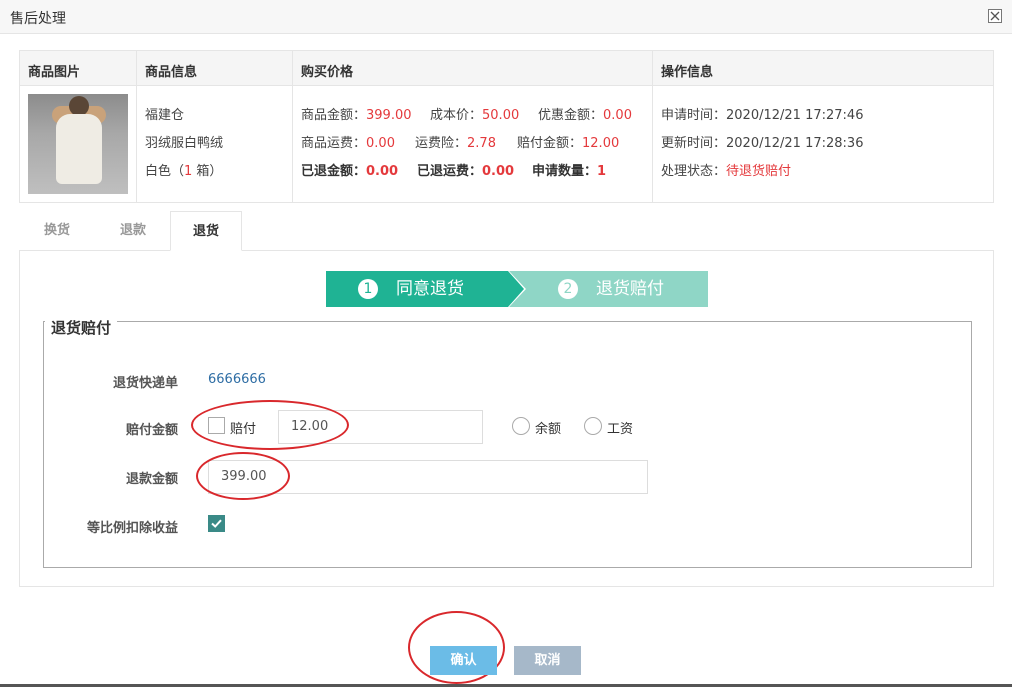  Describe the element at coordinates (132, 528) in the screenshot. I see `deduct-label: 等比例扣除收益` at that location.